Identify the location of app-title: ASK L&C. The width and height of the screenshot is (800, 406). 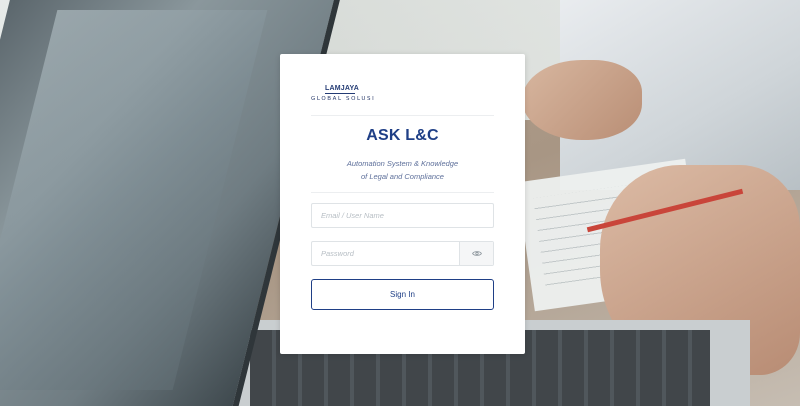
(402, 135).